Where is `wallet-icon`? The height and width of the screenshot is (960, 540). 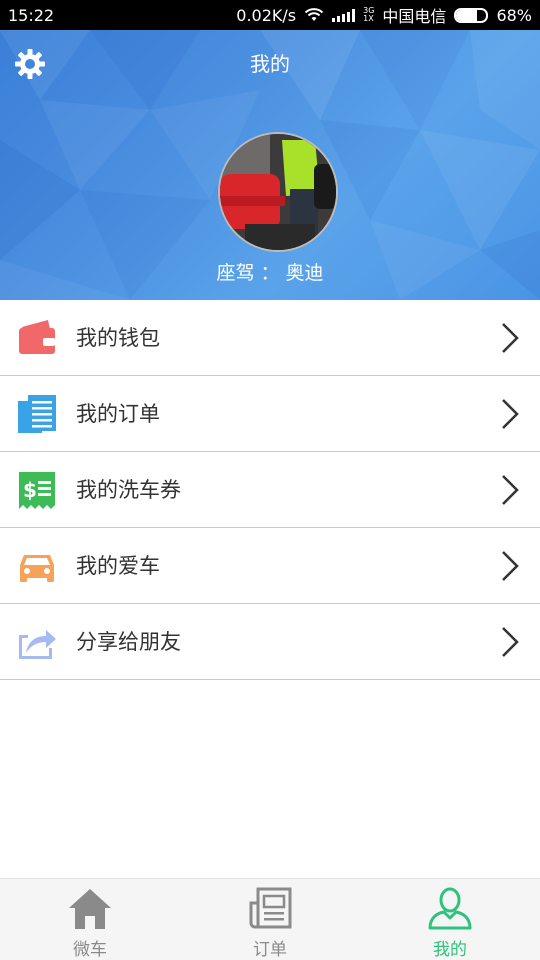
wallet-icon is located at coordinates (37, 337).